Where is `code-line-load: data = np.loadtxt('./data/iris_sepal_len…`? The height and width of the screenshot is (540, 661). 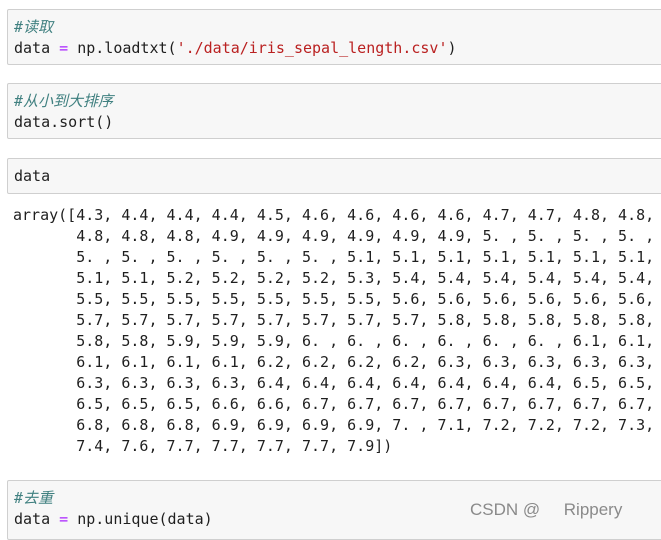 code-line-load: data = np.loadtxt('./data/iris_sepal_len… is located at coordinates (235, 48).